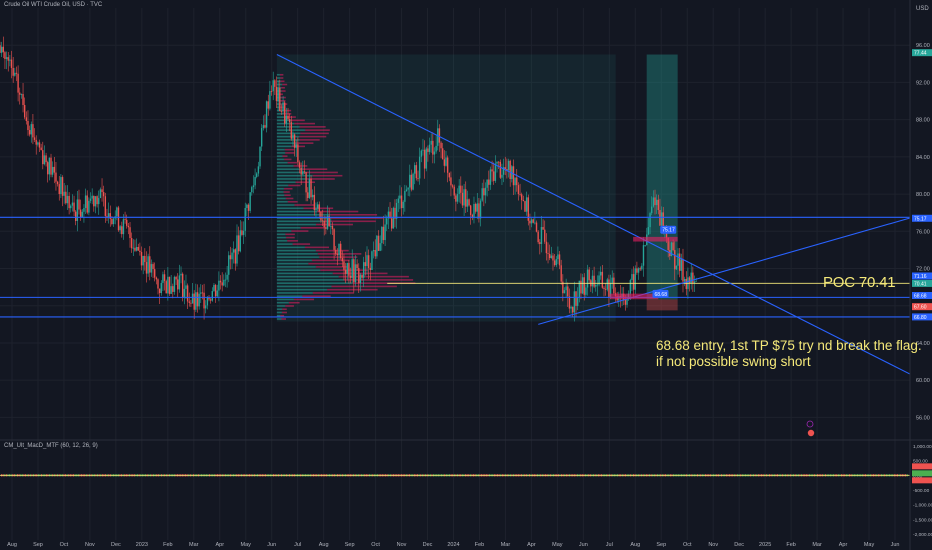  Describe the element at coordinates (920, 318) in the screenshot. I see `price-label: 66.80` at that location.